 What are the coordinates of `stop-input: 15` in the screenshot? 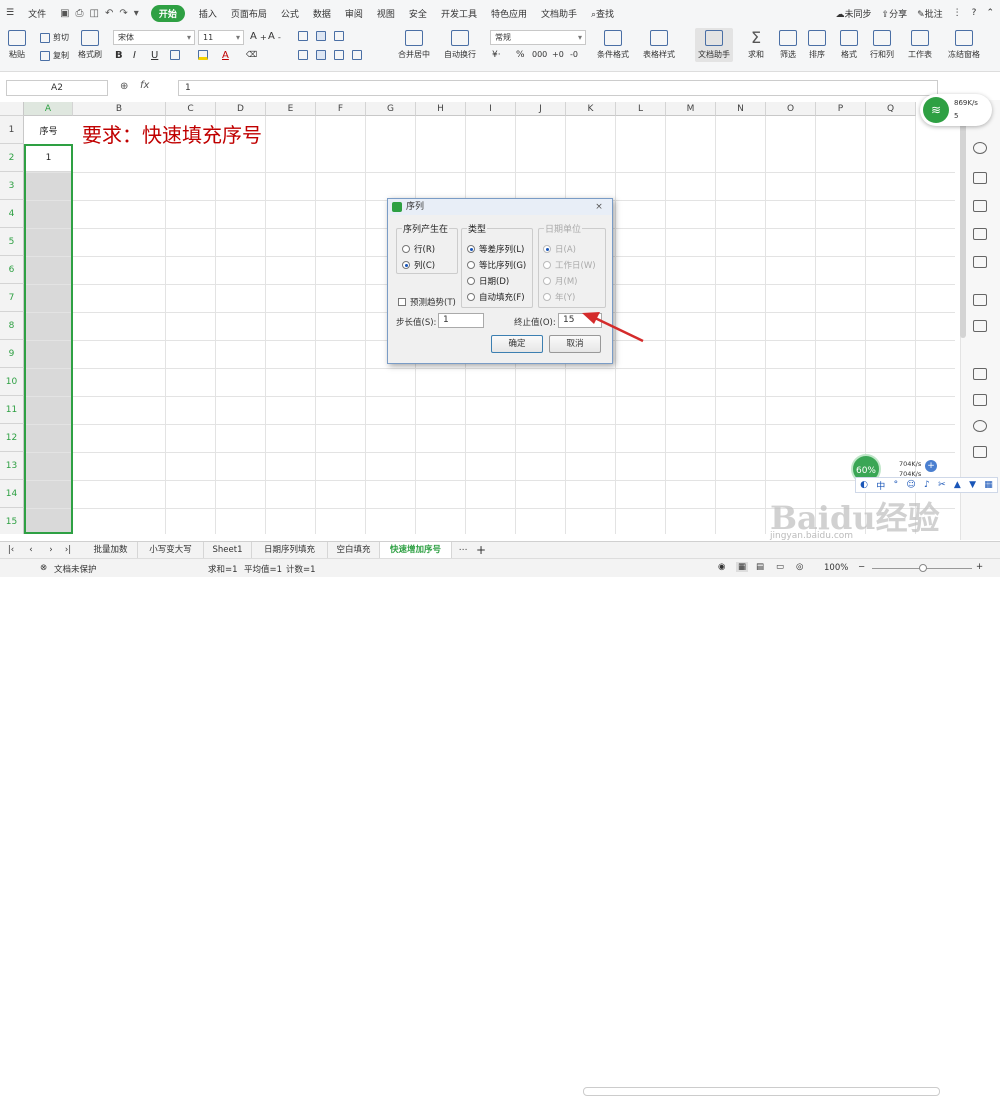 It's located at (580, 320).